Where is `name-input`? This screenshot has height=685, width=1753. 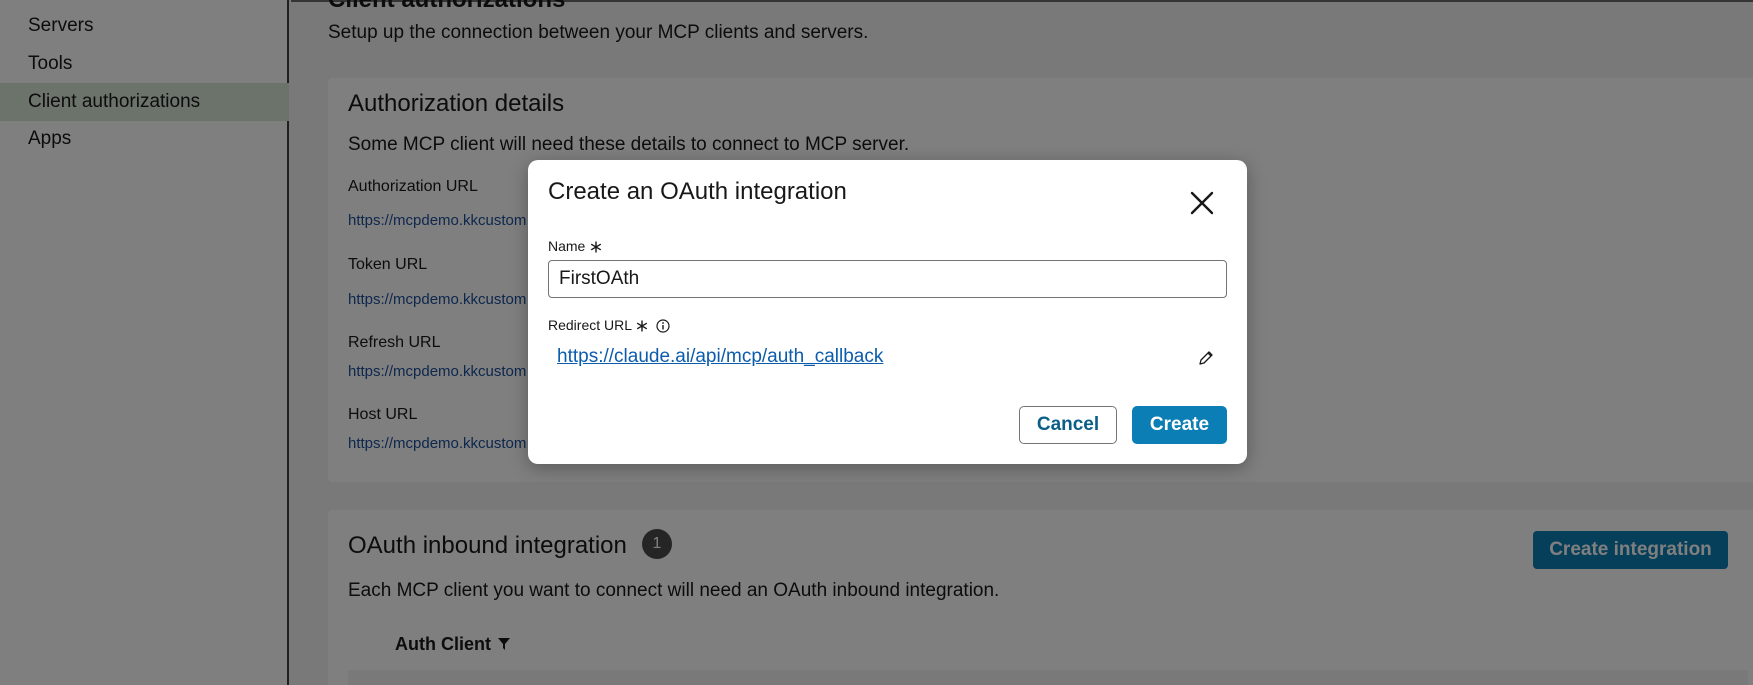
name-input is located at coordinates (887, 279).